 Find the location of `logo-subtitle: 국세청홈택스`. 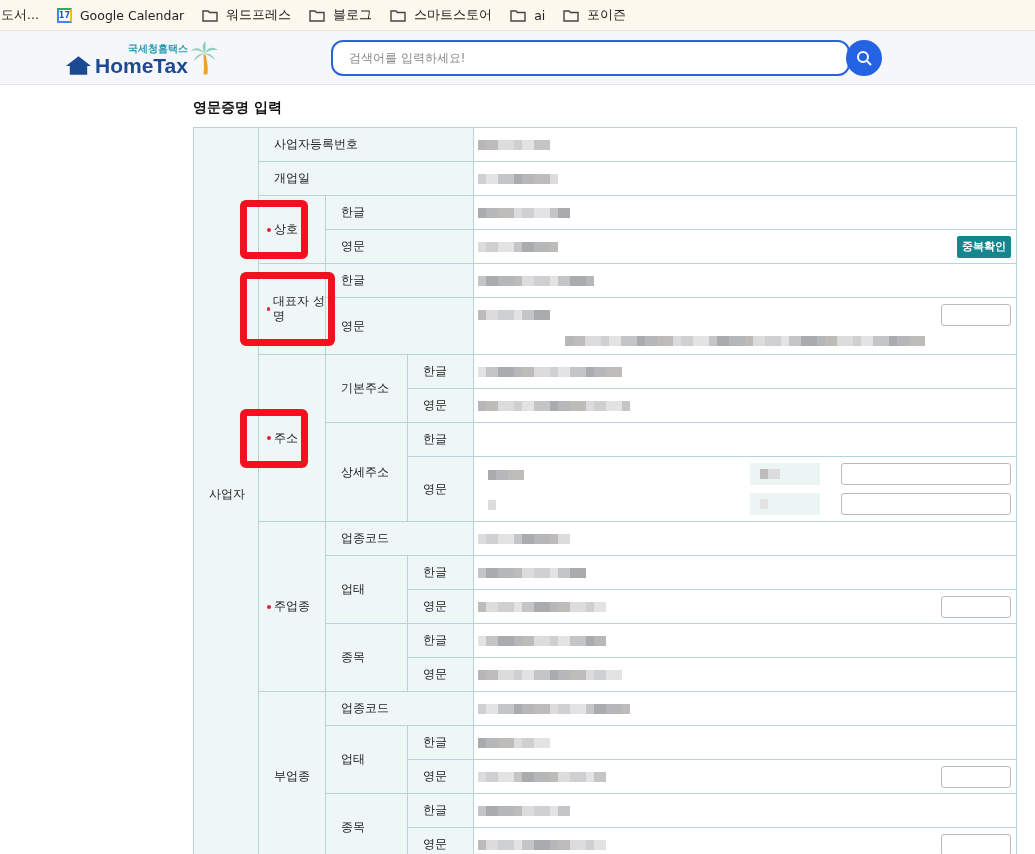

logo-subtitle: 국세청홈택스 is located at coordinates (158, 48).